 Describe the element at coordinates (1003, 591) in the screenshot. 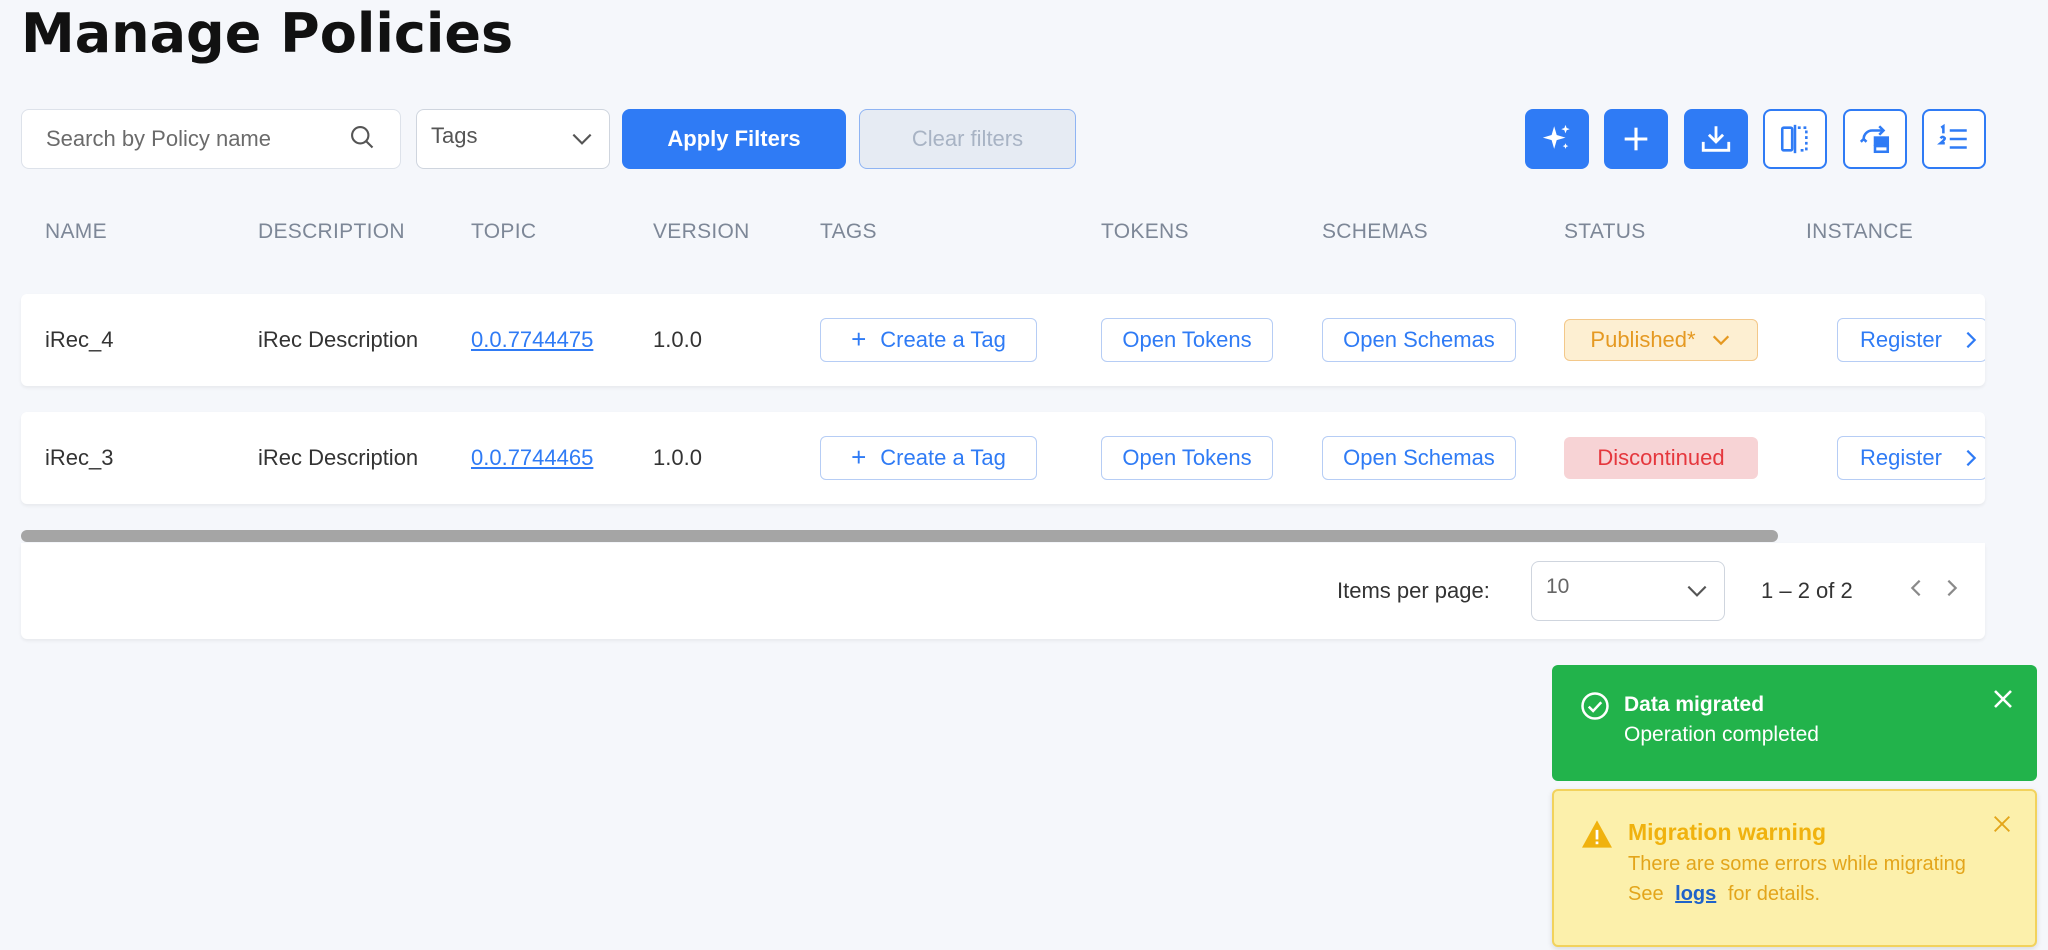

I see `paginator: Items per page: 10 1 – 2 of 2` at that location.